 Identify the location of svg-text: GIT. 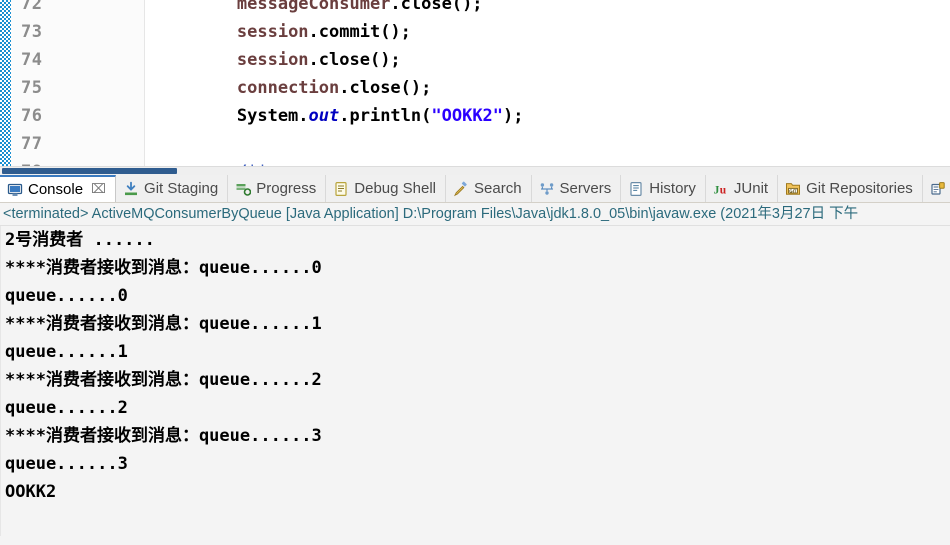
(793, 190).